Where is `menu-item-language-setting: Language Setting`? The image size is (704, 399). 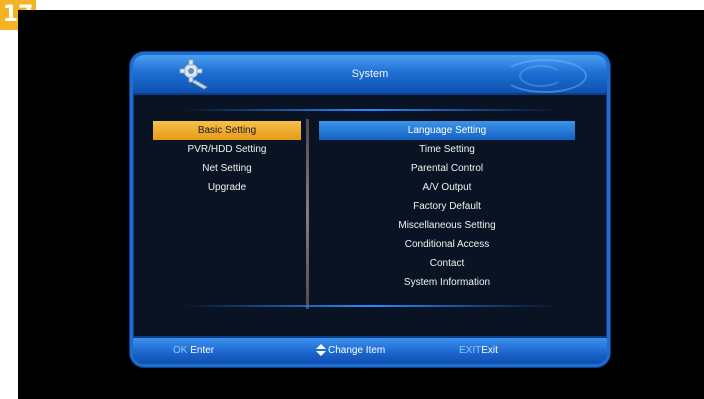 menu-item-language-setting: Language Setting is located at coordinates (447, 130).